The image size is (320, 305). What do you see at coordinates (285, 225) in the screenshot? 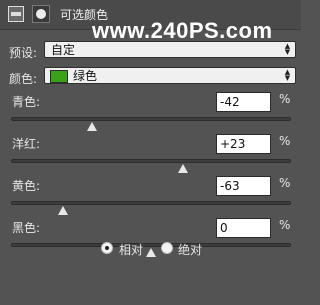
I see `black-percent-unit: %` at bounding box center [285, 225].